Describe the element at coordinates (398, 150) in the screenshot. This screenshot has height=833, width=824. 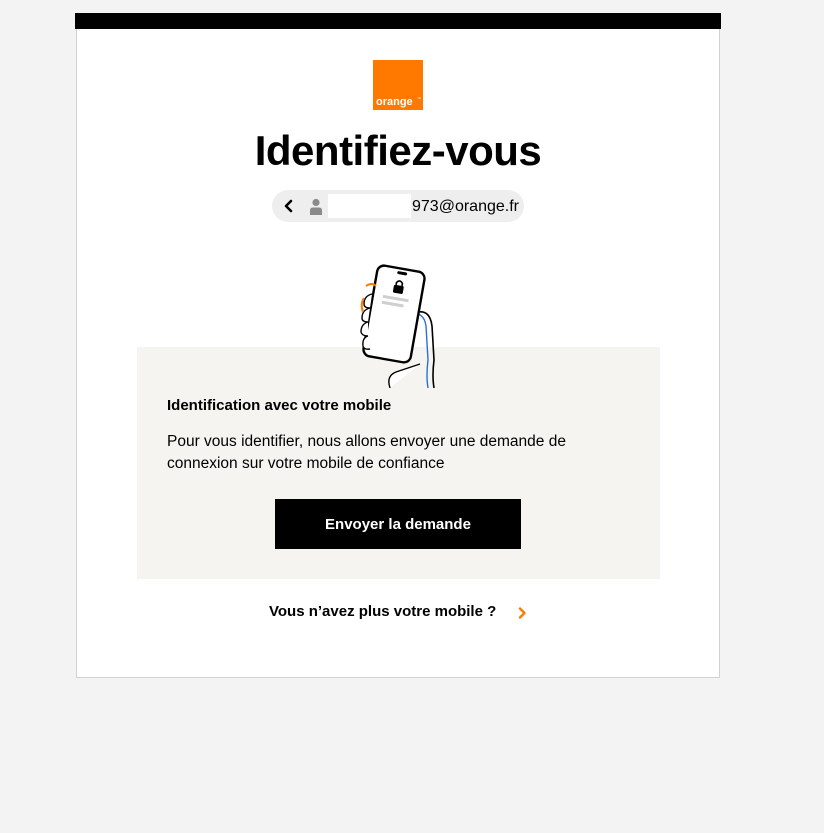
I see `page-title: Identifiez-vous` at that location.